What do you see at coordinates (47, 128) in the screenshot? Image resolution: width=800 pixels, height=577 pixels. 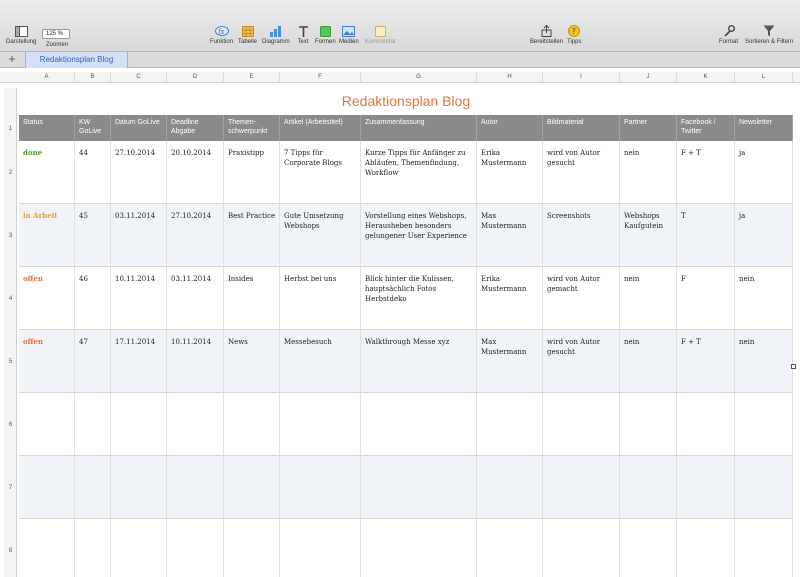 I see `header-cell: Status` at bounding box center [47, 128].